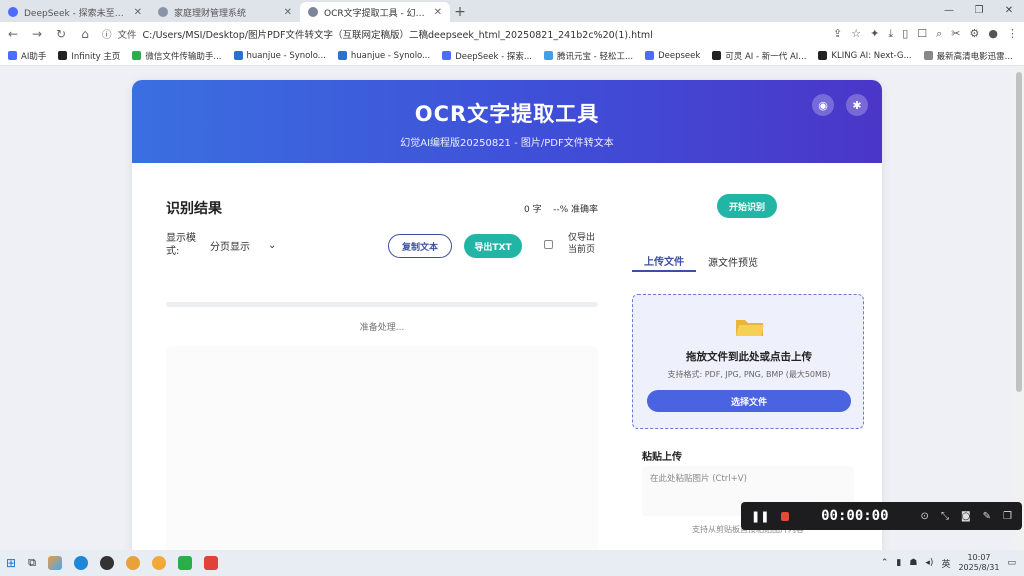 This screenshot has height=576, width=1024. What do you see at coordinates (1012, 34) in the screenshot?
I see `menu-icon: ⋮` at bounding box center [1012, 34].